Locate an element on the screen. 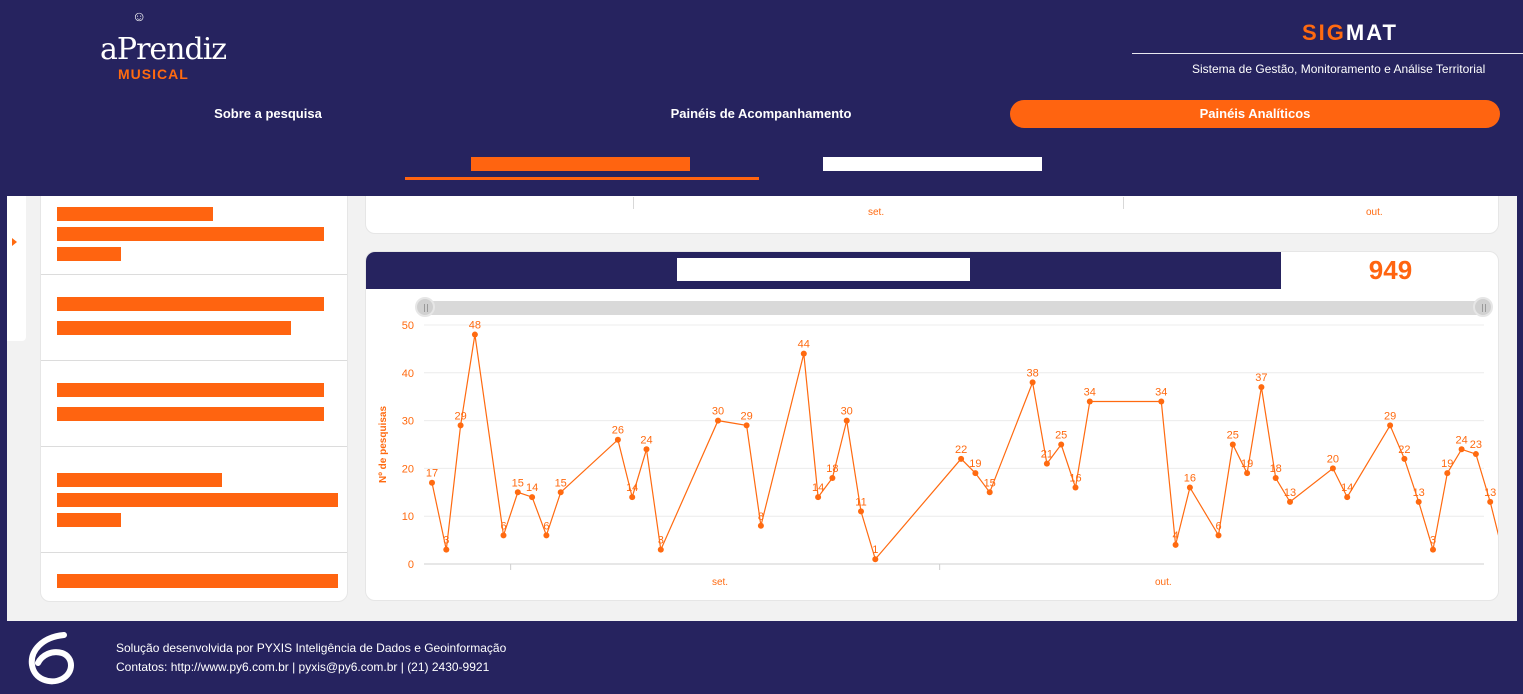 This screenshot has height=694, width=1523. caret-right-icon is located at coordinates (14, 242).